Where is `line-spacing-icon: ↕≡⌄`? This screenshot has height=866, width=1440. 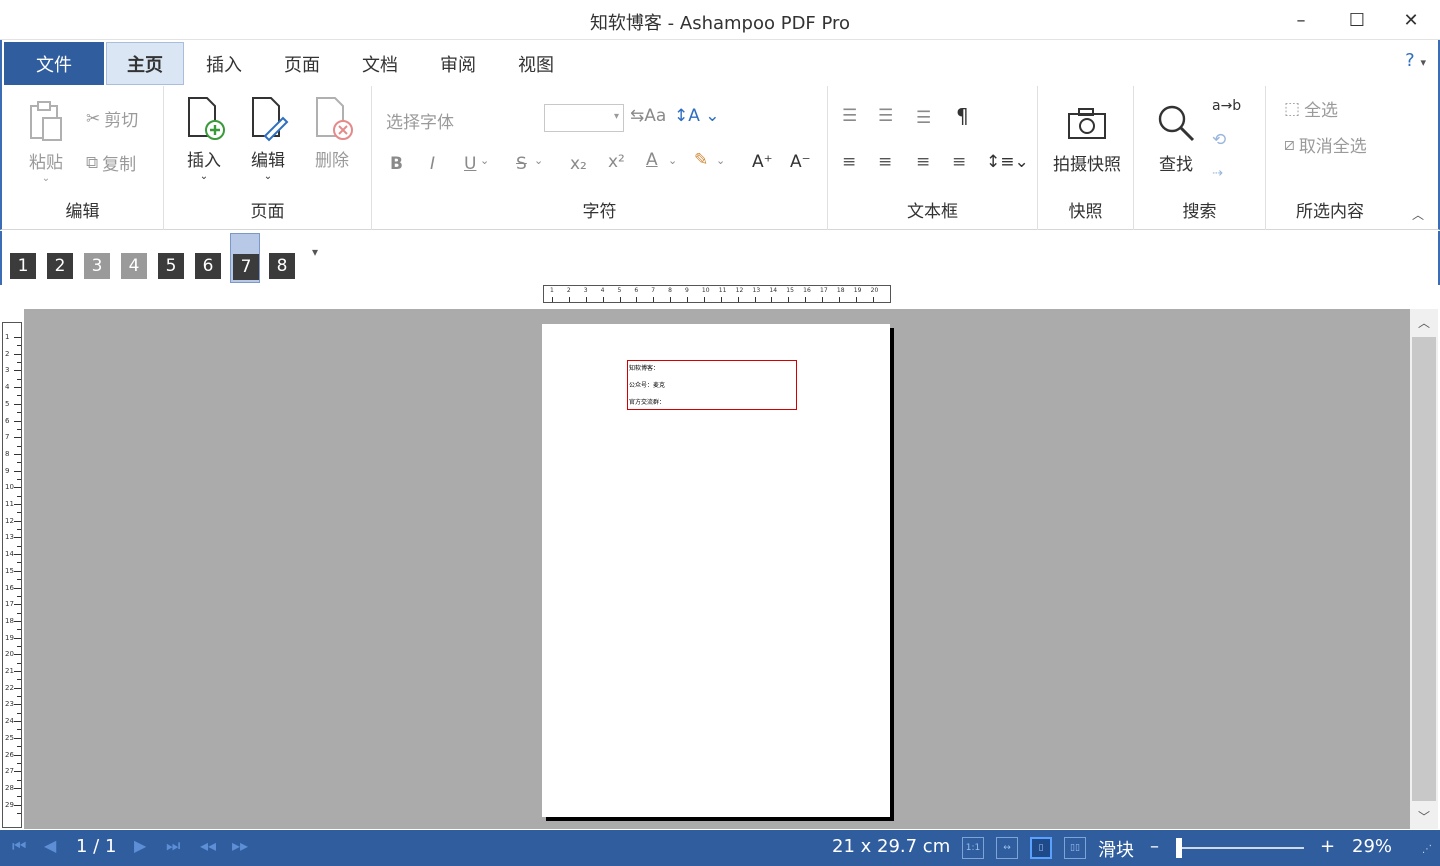 line-spacing-icon: ↕≡⌄ is located at coordinates (1007, 162).